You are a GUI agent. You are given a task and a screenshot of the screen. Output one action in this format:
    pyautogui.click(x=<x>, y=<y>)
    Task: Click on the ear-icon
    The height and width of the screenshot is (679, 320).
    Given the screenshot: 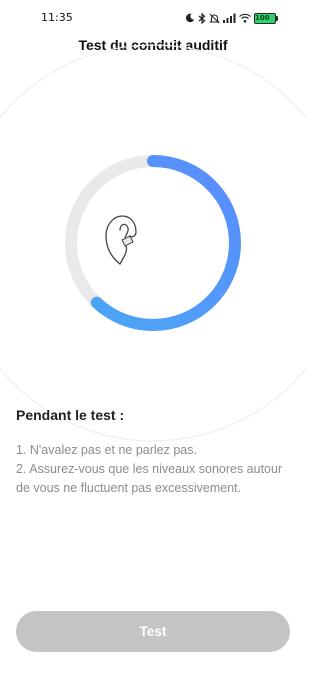 What is the action you would take?
    pyautogui.click(x=121, y=240)
    